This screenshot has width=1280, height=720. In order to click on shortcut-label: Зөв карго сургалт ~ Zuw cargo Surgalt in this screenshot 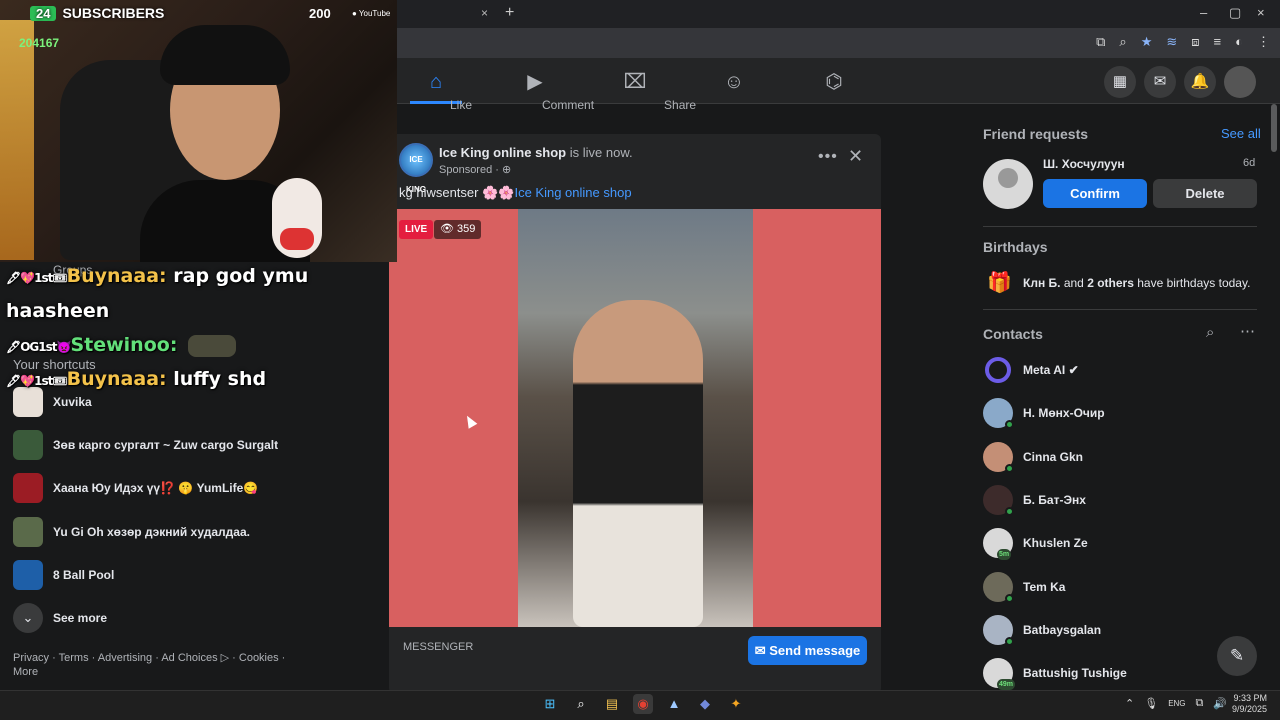, I will do `click(166, 445)`.